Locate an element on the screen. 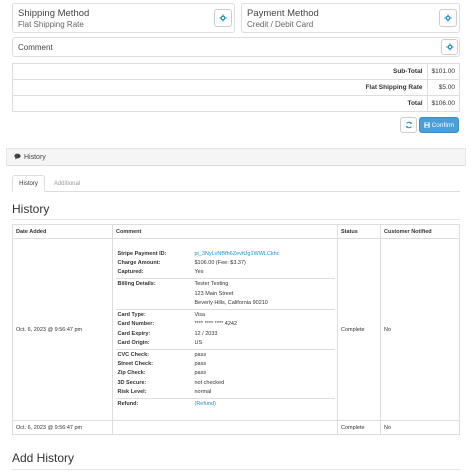 This screenshot has width=474, height=474. tab-history: History is located at coordinates (28, 183).